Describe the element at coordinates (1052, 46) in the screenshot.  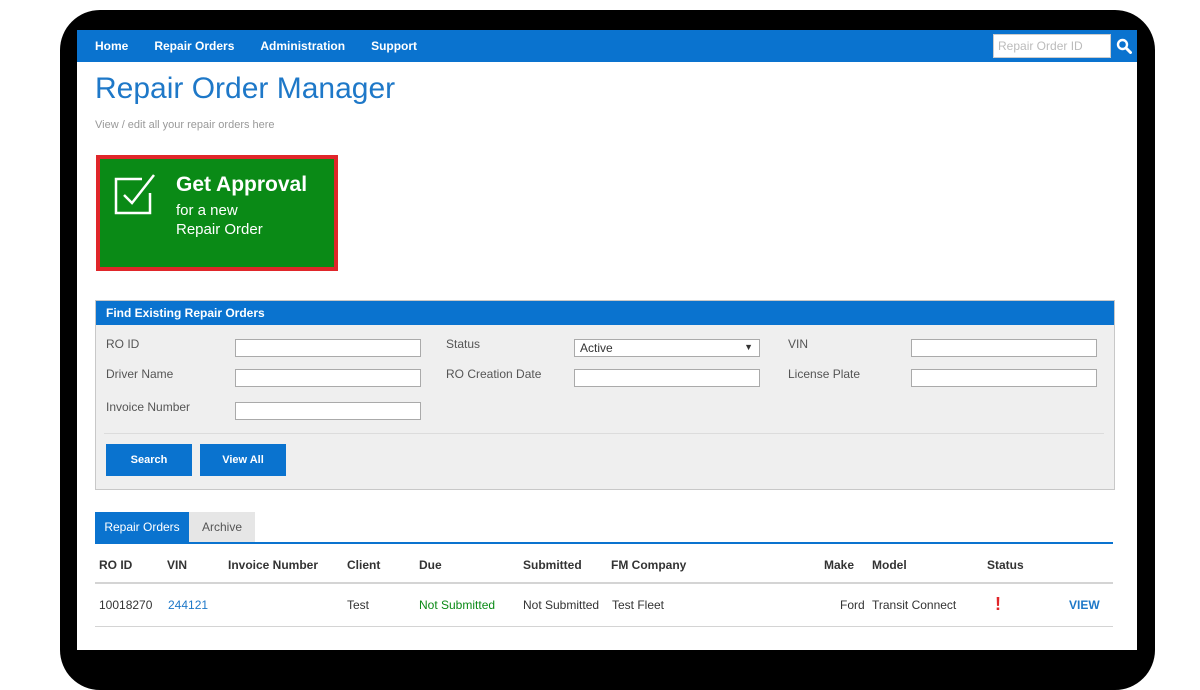
I see `repair-order-id-input` at that location.